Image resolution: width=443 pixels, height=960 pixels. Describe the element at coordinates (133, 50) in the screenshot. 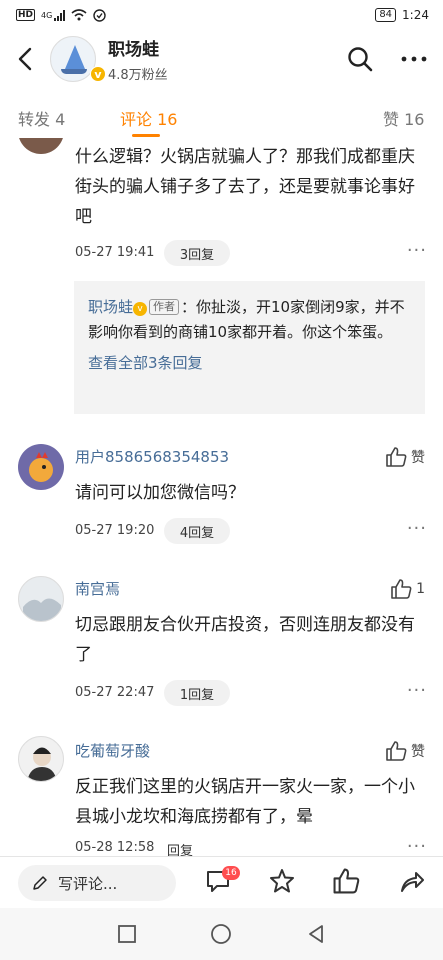

I see `account-name: 职场蛙` at that location.